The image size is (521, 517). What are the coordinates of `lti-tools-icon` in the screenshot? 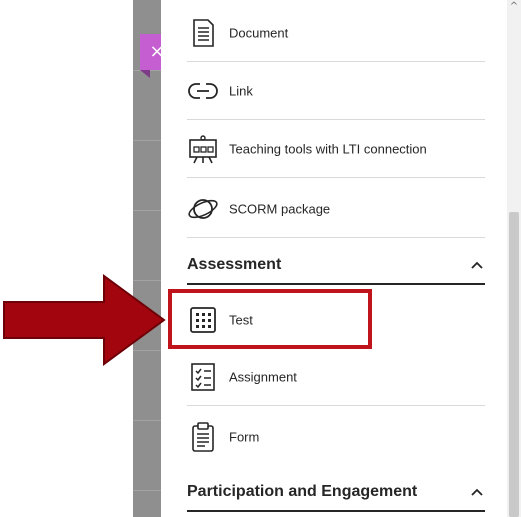 It's located at (203, 149).